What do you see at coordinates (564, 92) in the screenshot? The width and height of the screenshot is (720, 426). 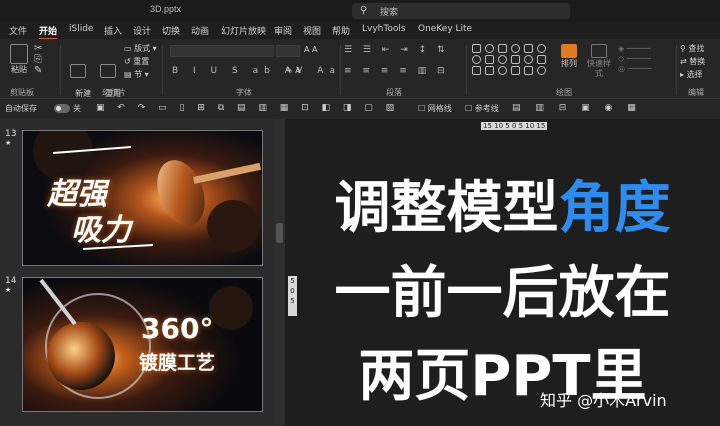 I see `group-label-drawing: 绘图` at bounding box center [564, 92].